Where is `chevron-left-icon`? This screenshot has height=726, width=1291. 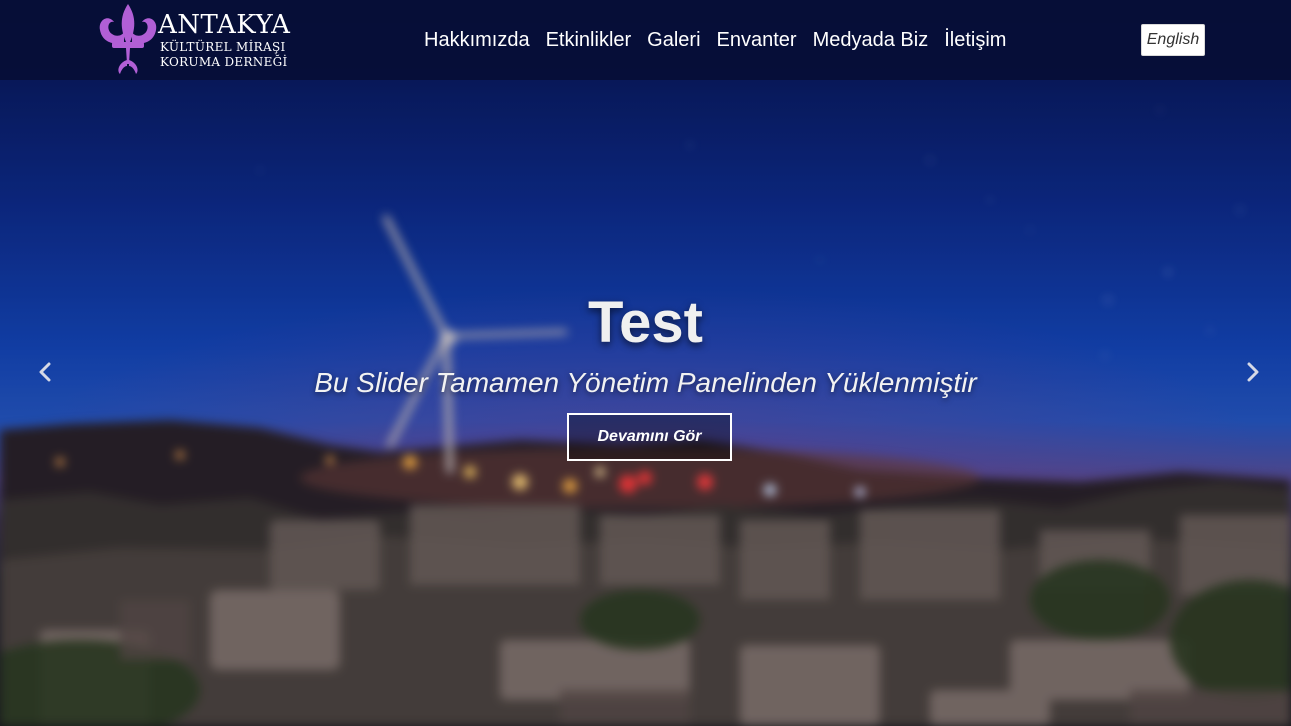
chevron-left-icon is located at coordinates (45, 372).